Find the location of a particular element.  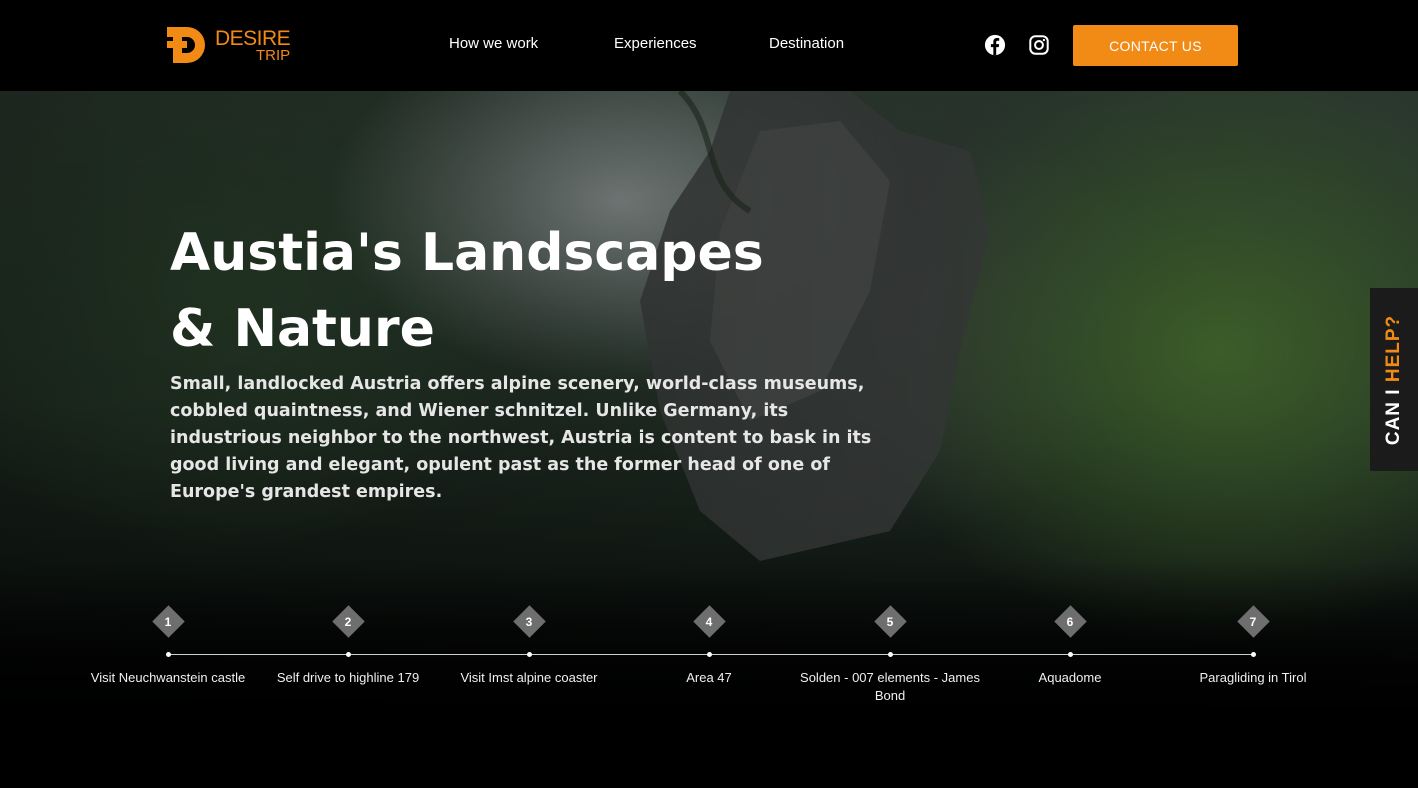

help-tab: CAN I HELP? is located at coordinates (1394, 379).